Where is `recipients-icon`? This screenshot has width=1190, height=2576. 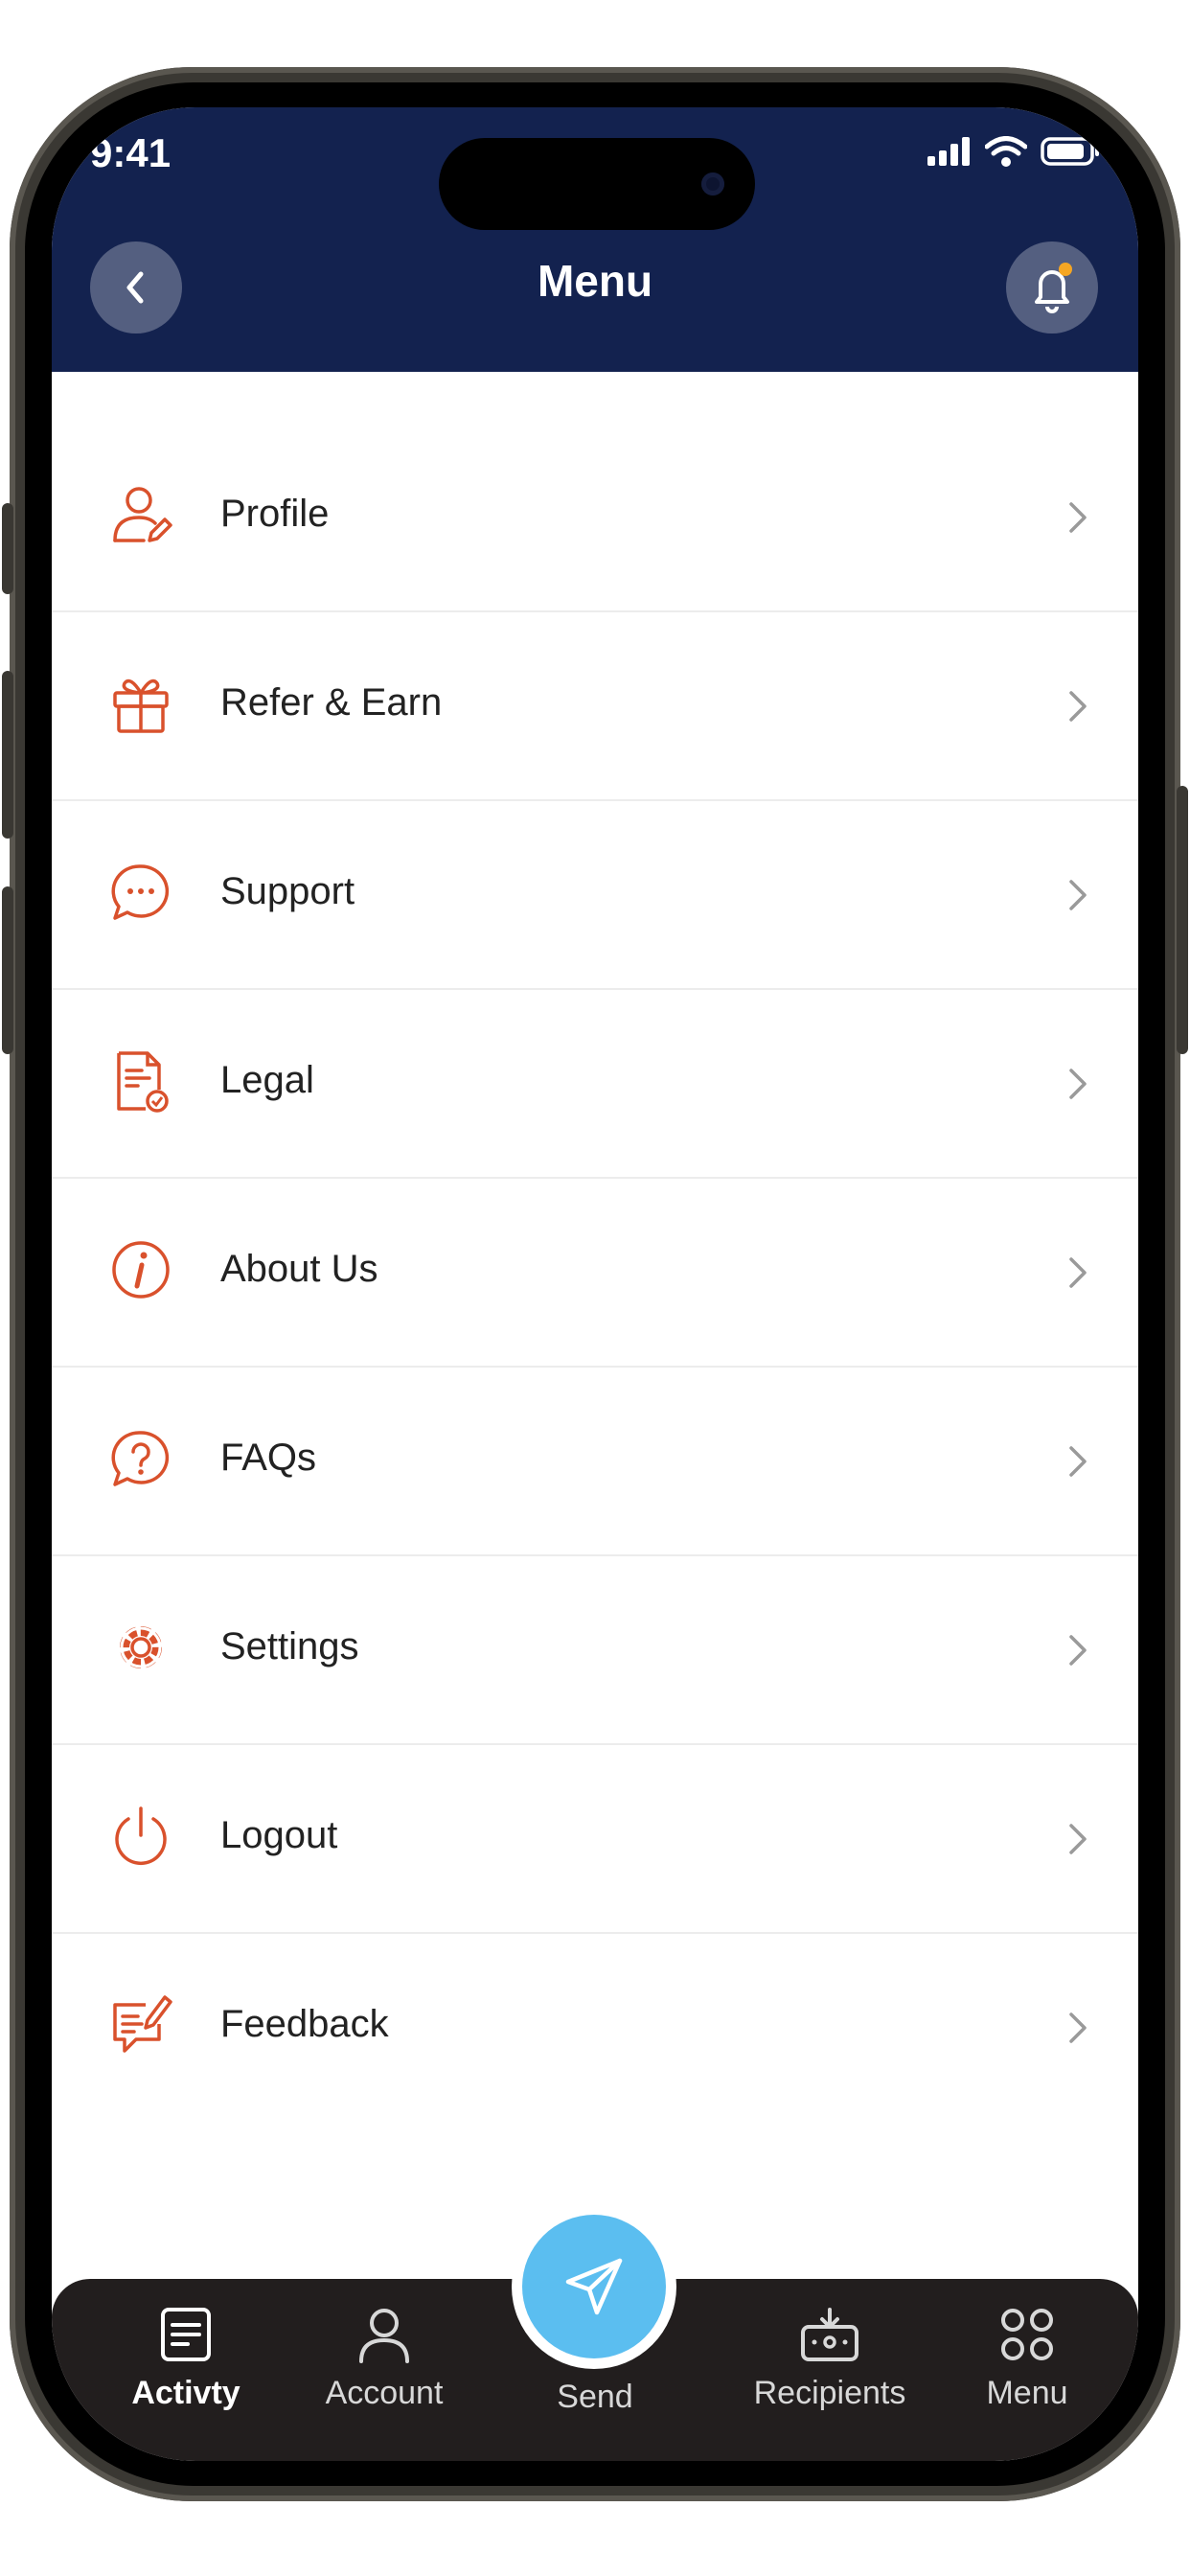 recipients-icon is located at coordinates (829, 2334).